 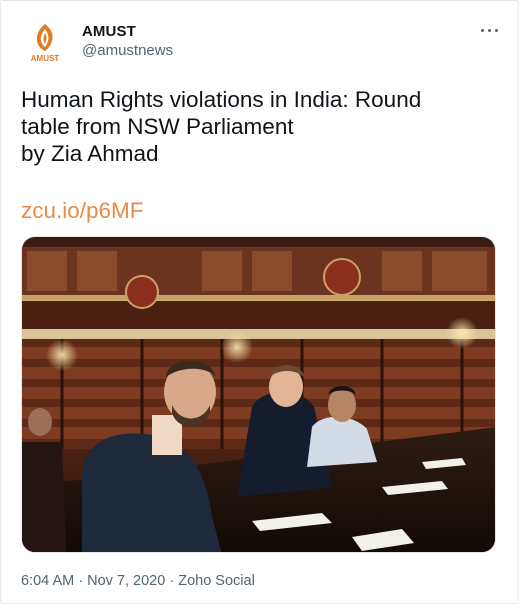 What do you see at coordinates (127, 32) in the screenshot?
I see `display-name: AMUST` at bounding box center [127, 32].